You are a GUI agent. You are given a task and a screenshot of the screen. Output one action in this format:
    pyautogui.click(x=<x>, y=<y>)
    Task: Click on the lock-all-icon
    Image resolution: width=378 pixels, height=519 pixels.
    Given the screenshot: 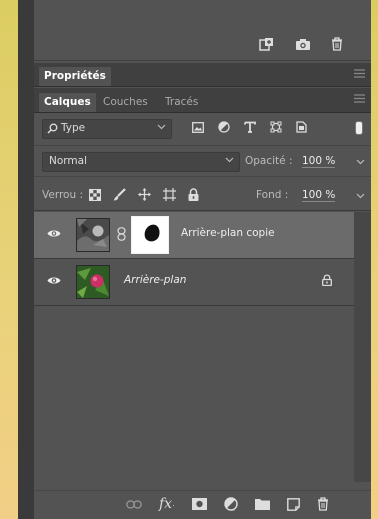 What is the action you would take?
    pyautogui.click(x=193, y=194)
    